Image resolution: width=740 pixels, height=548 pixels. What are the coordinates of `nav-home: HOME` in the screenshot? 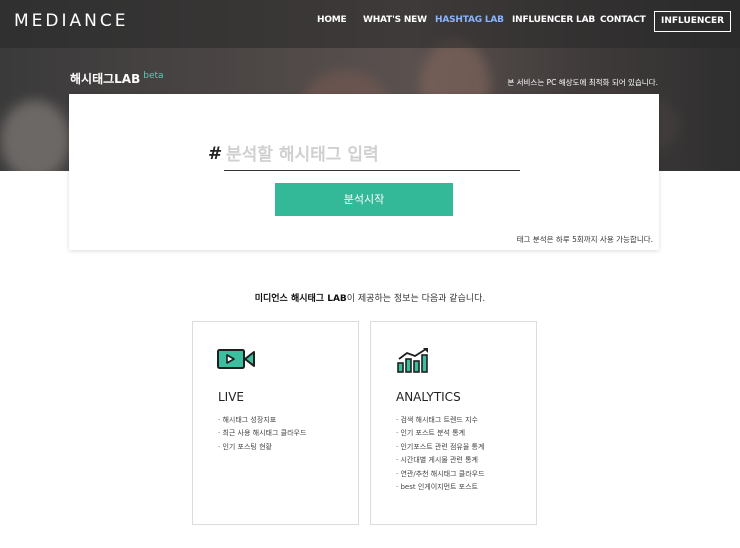 It's located at (332, 20).